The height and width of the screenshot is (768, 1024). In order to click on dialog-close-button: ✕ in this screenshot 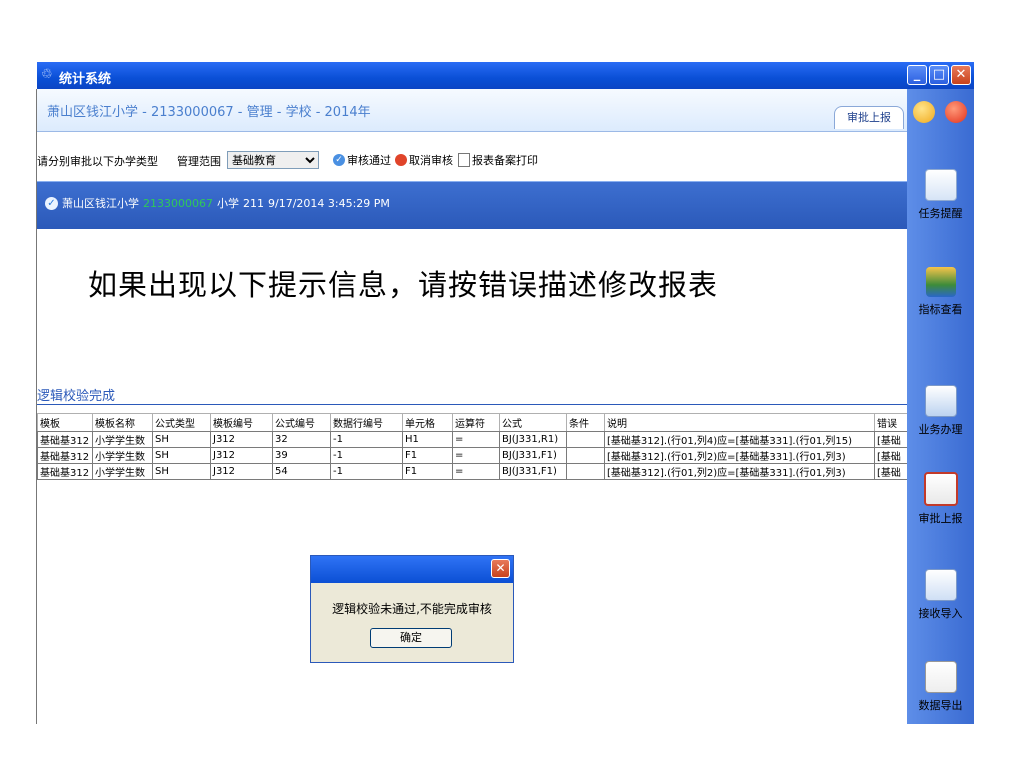, I will do `click(500, 568)`.